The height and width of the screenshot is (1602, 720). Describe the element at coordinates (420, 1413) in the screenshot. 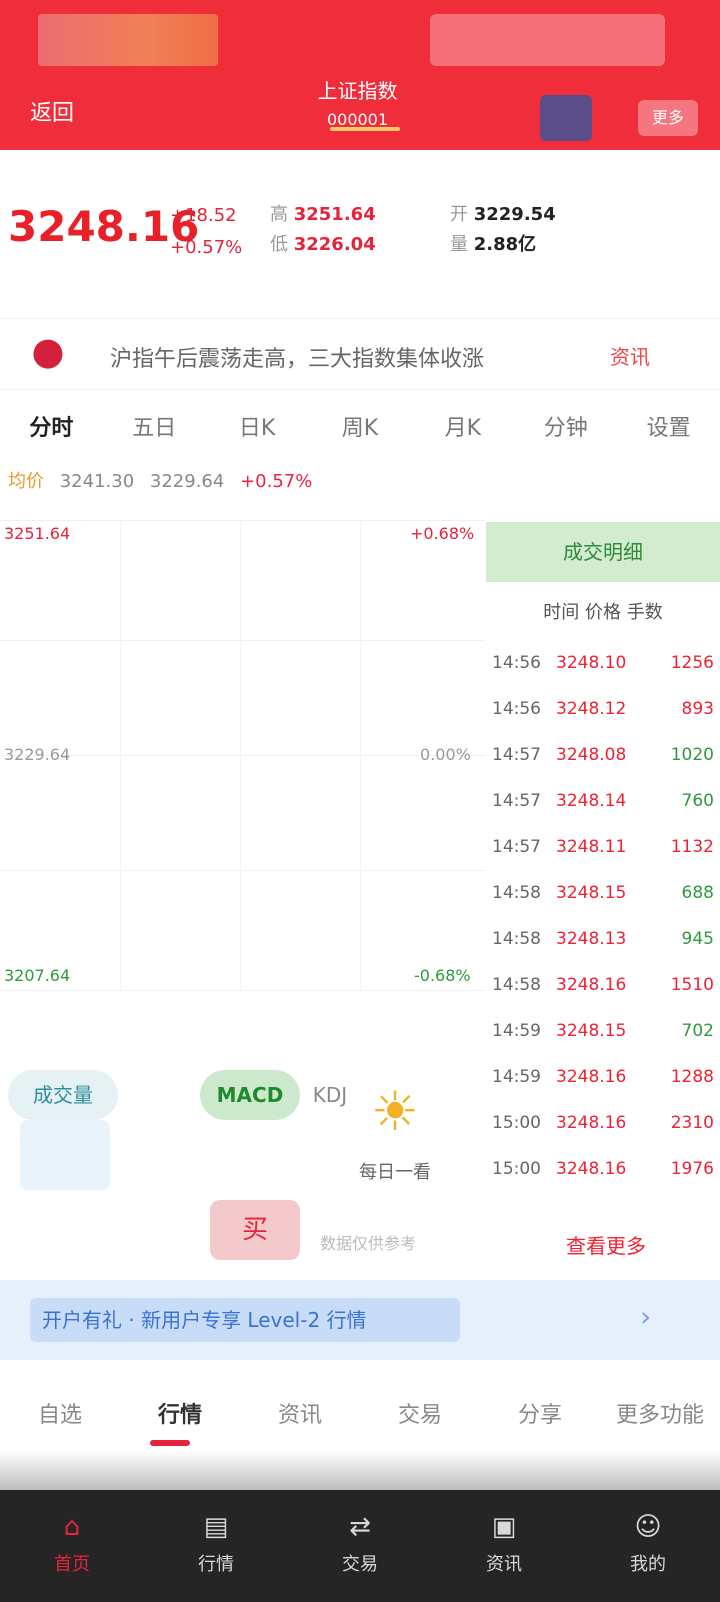

I see `action-trade: 交易` at that location.